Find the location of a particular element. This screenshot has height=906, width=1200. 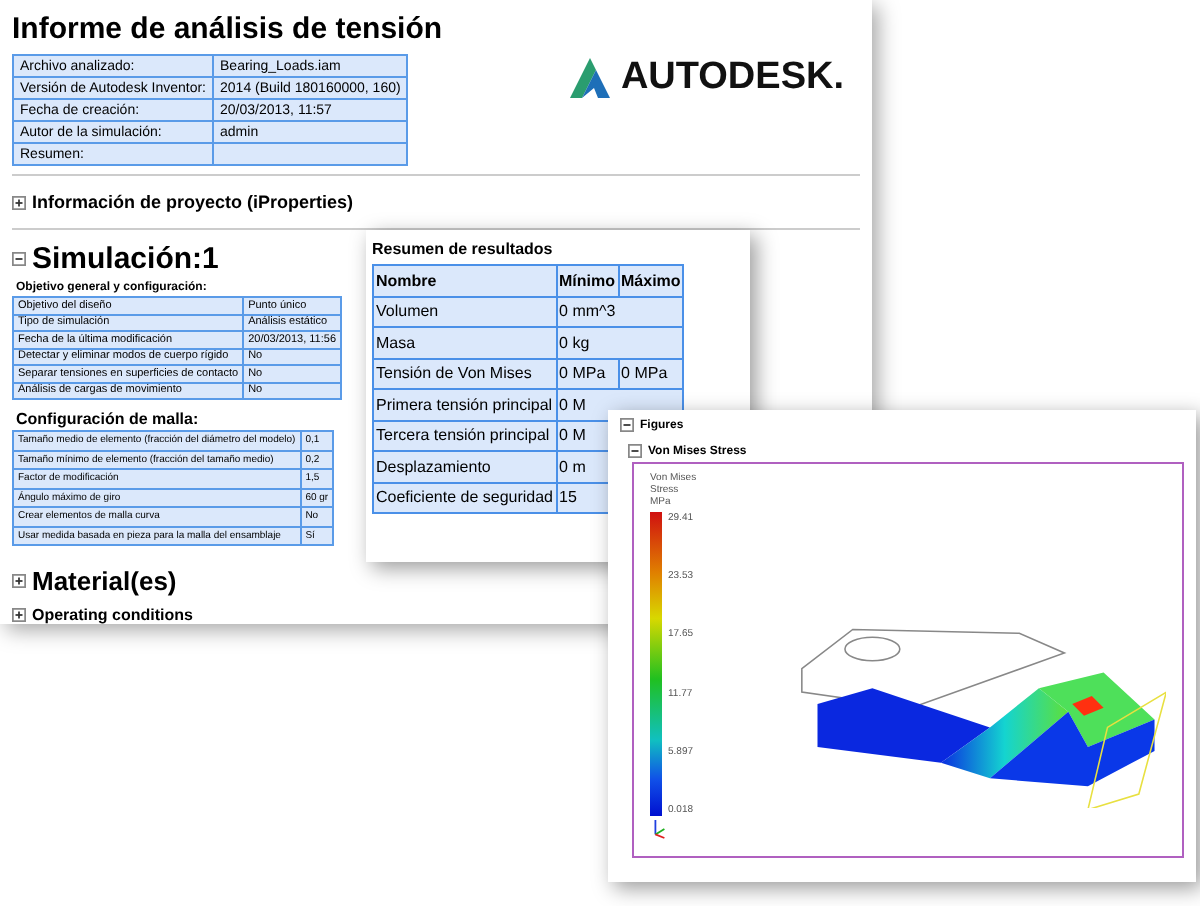

group-heading: Configuración de malla: is located at coordinates (107, 419).